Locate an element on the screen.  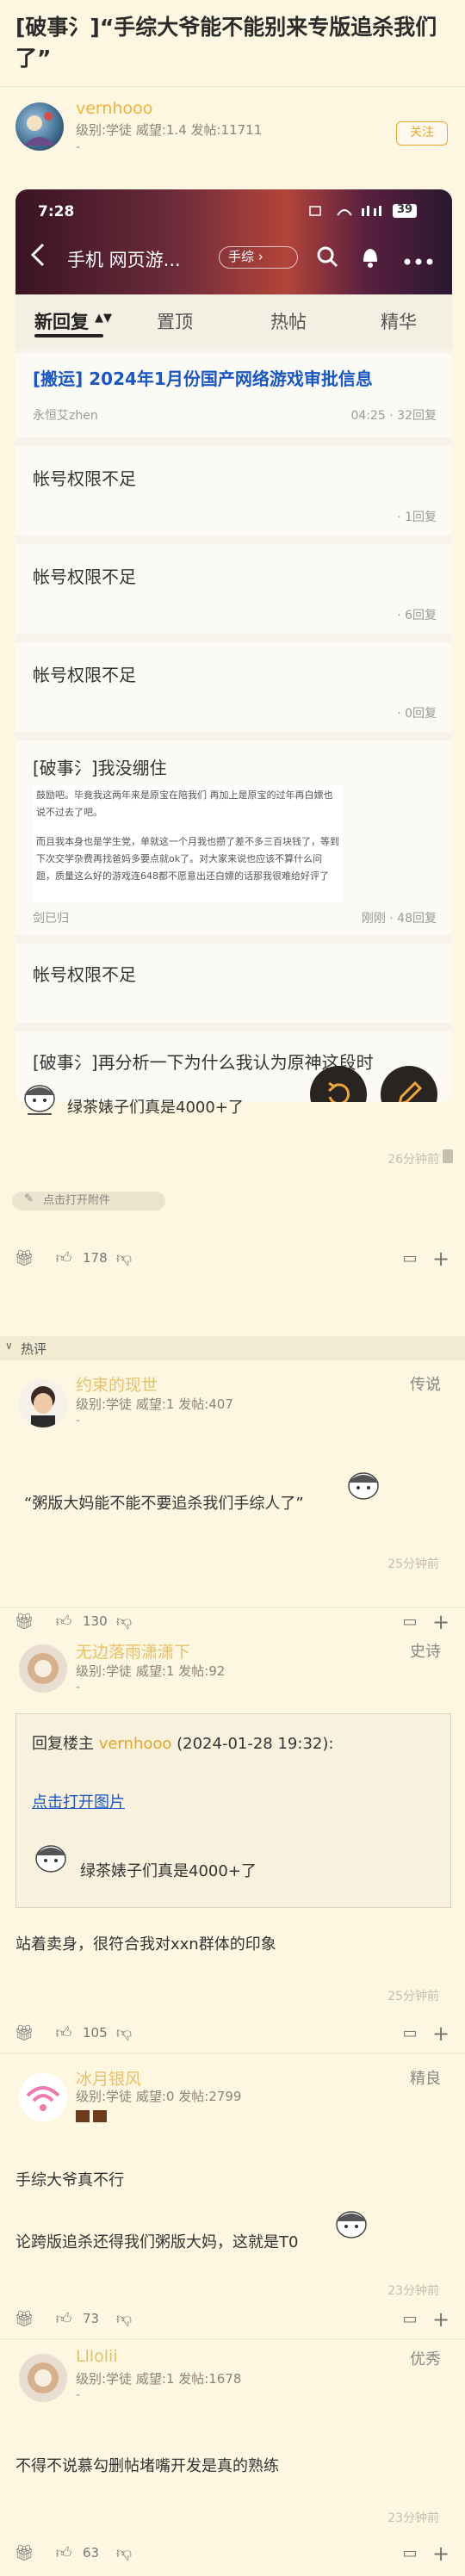
tab-pinned: 置顶 is located at coordinates (175, 321).